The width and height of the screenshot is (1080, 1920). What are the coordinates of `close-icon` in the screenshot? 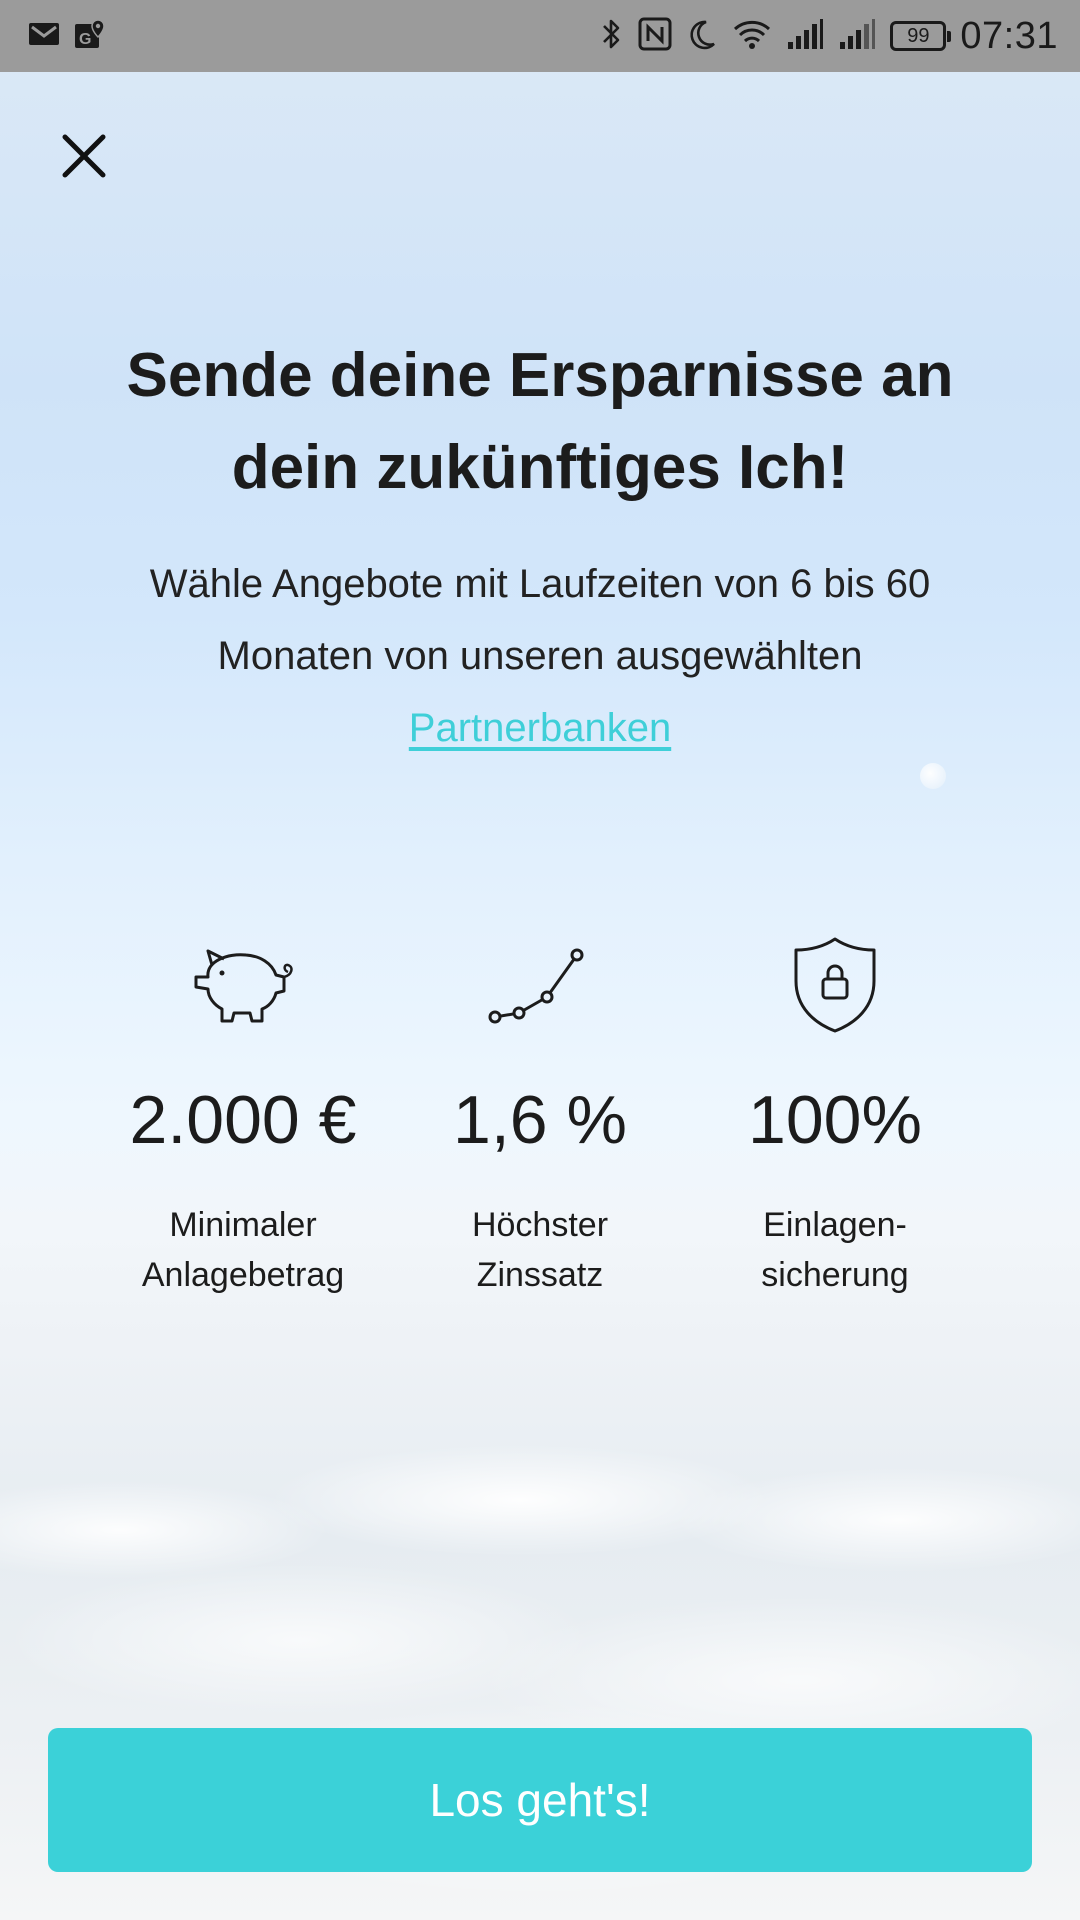 It's located at (84, 156).